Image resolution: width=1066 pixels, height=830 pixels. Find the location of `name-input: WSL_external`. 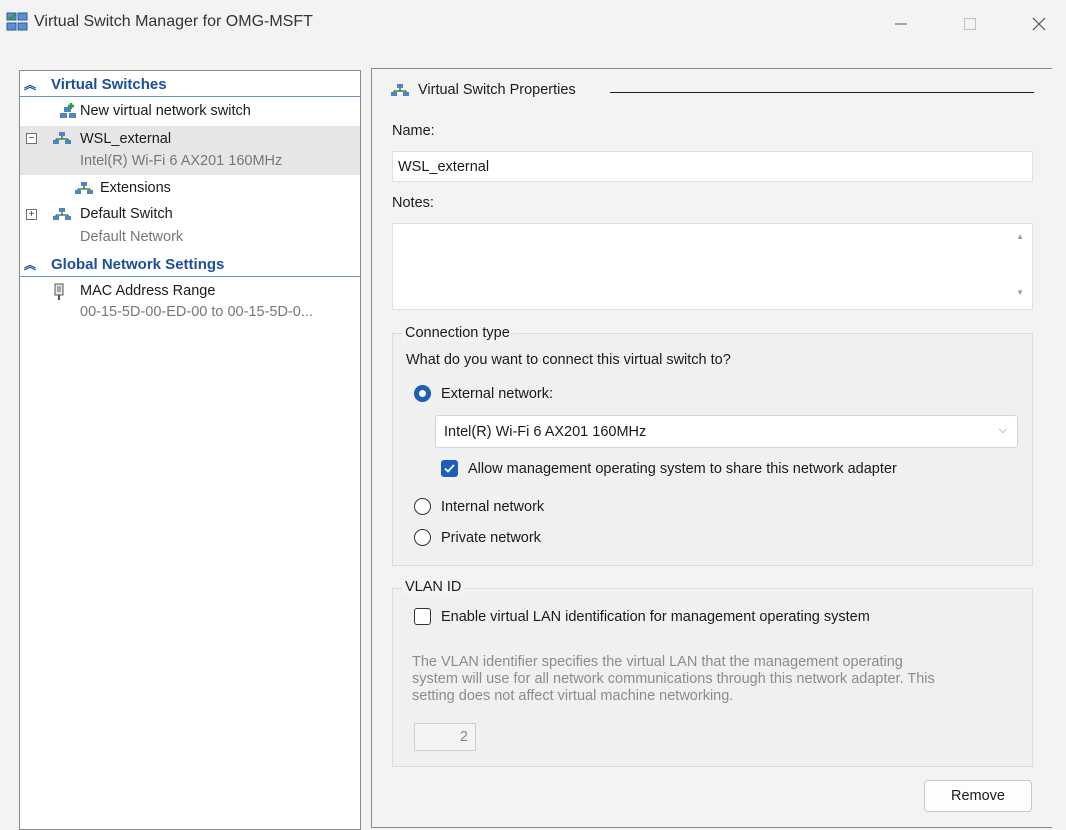

name-input: WSL_external is located at coordinates (712, 166).